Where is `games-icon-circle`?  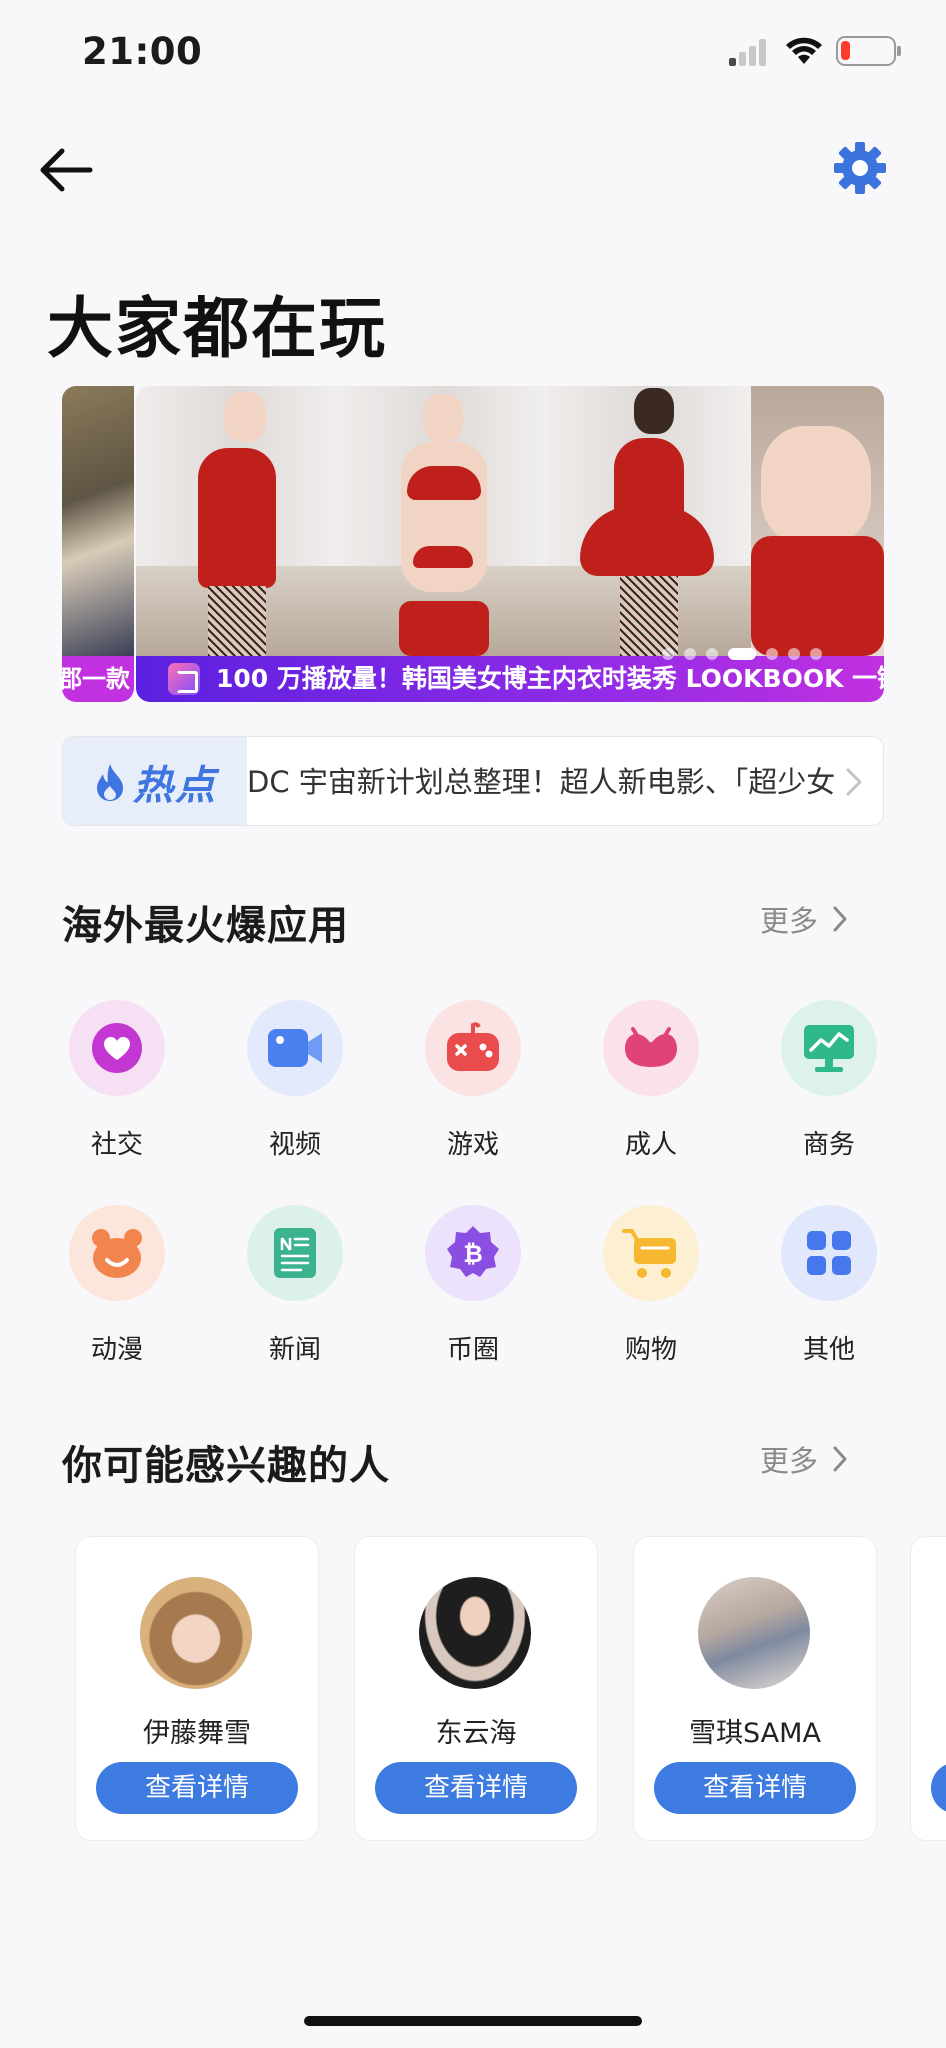 games-icon-circle is located at coordinates (473, 1048).